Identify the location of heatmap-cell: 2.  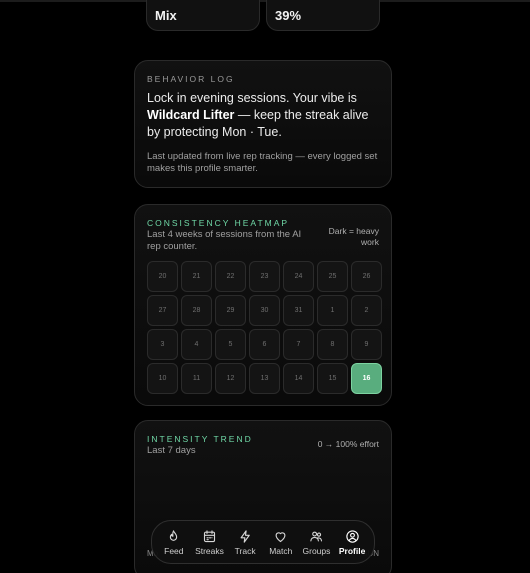
(366, 310).